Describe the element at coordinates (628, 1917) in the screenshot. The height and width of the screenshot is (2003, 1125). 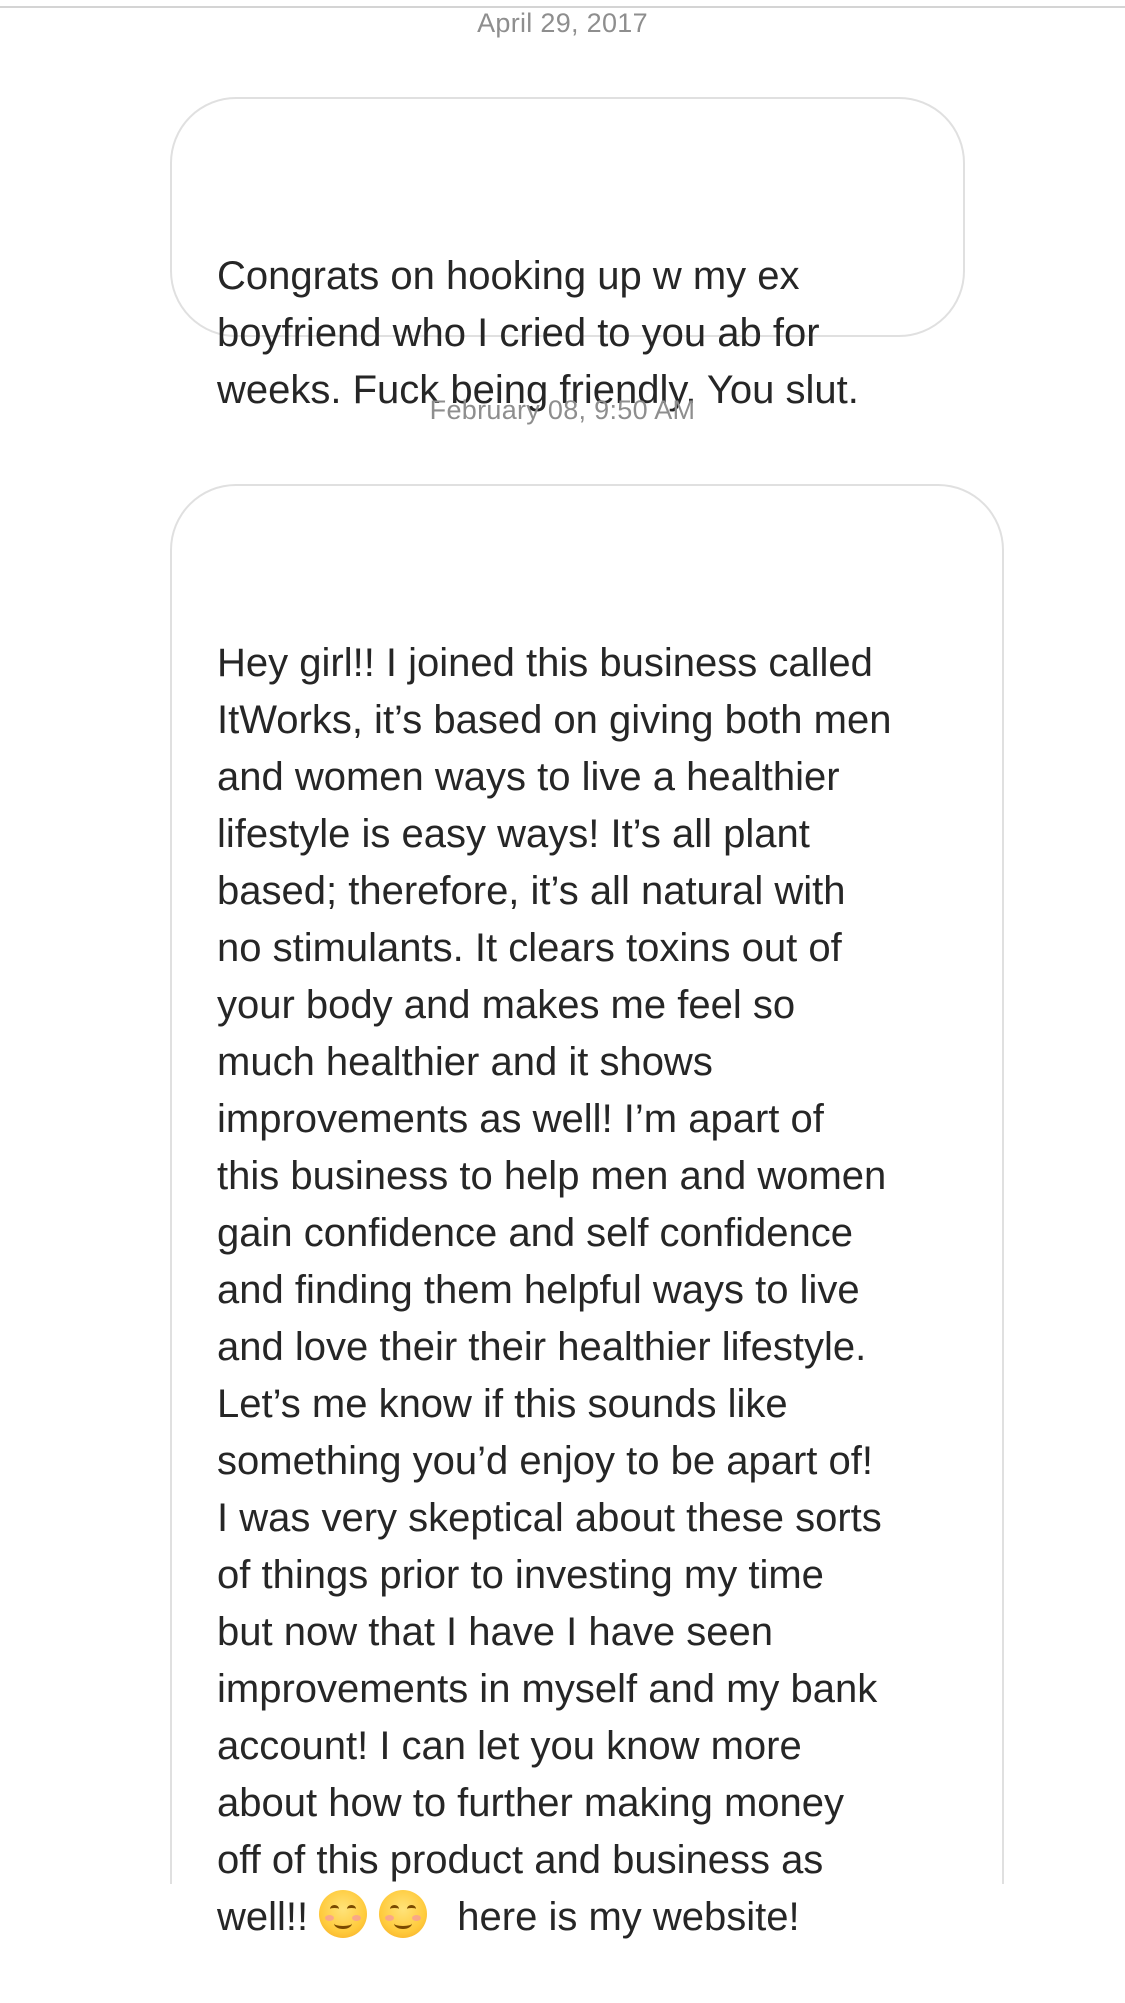
I see `message-last-line-tail: here is my website!` at that location.